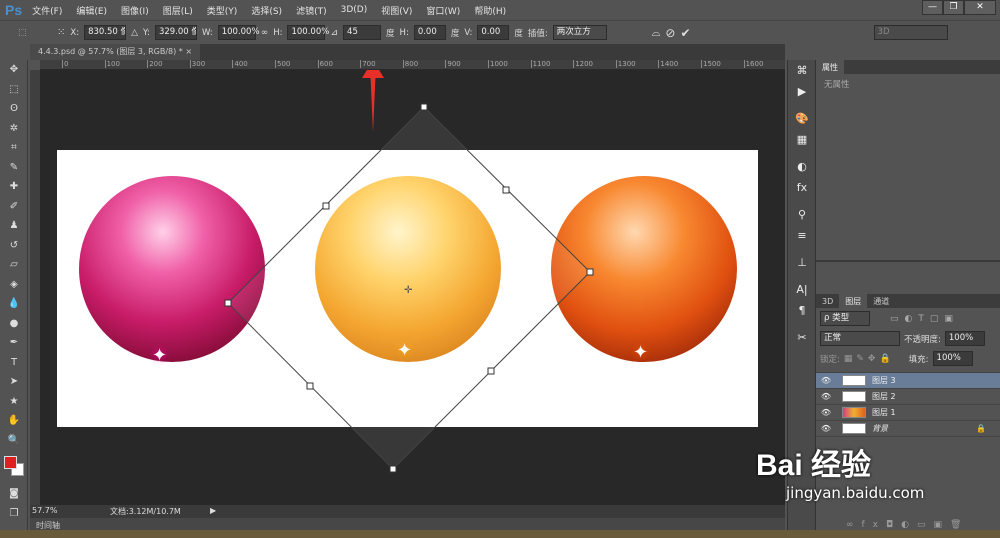 The width and height of the screenshot is (1000, 538). I want to click on lasso-tool-icon: ʘ, so click(14, 109).